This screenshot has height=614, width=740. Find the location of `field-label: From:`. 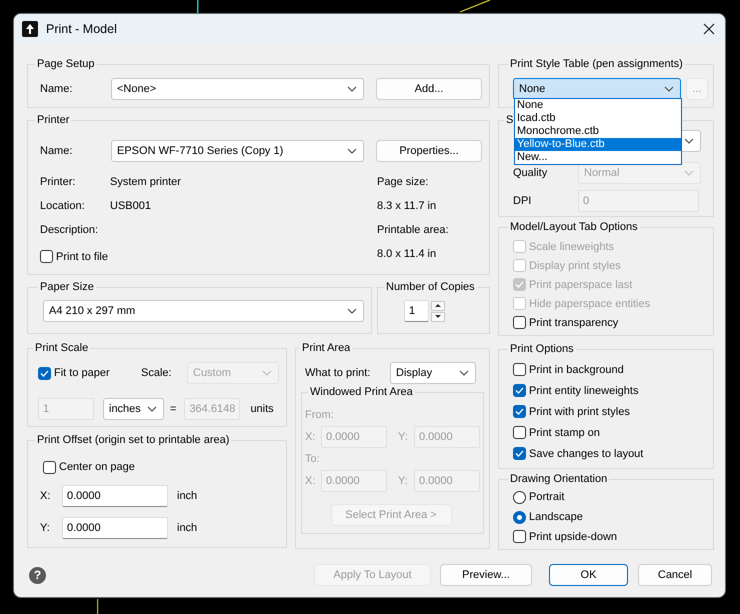

field-label: From: is located at coordinates (319, 415).